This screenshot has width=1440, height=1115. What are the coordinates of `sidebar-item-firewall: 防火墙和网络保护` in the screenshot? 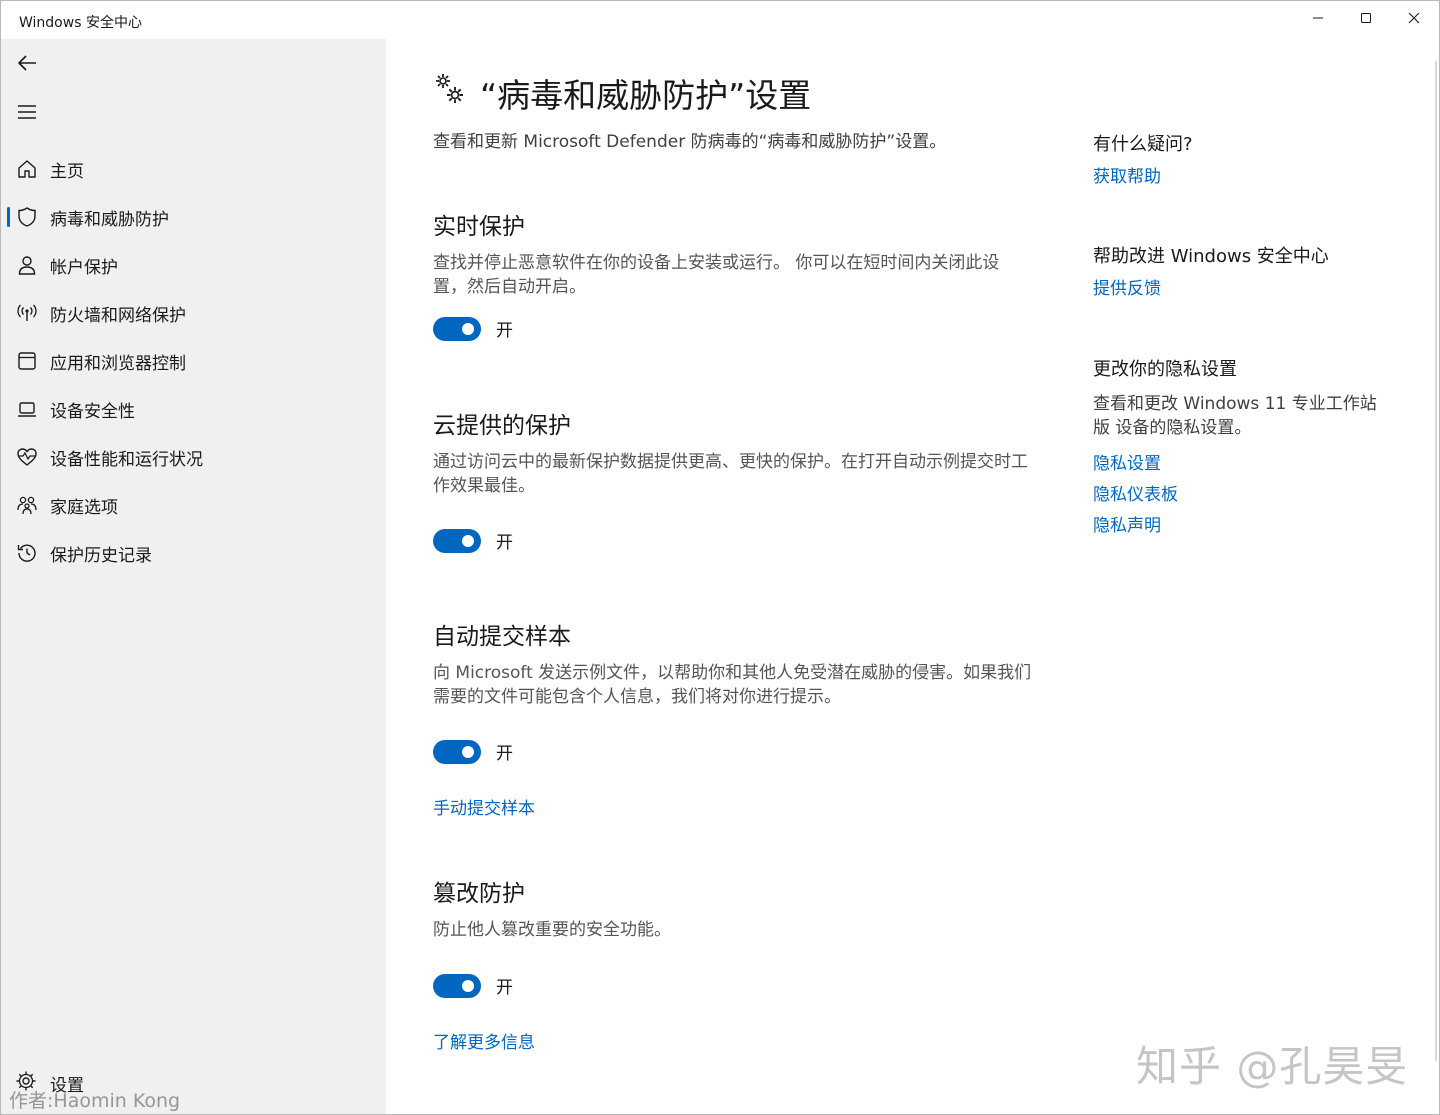 It's located at (193, 313).